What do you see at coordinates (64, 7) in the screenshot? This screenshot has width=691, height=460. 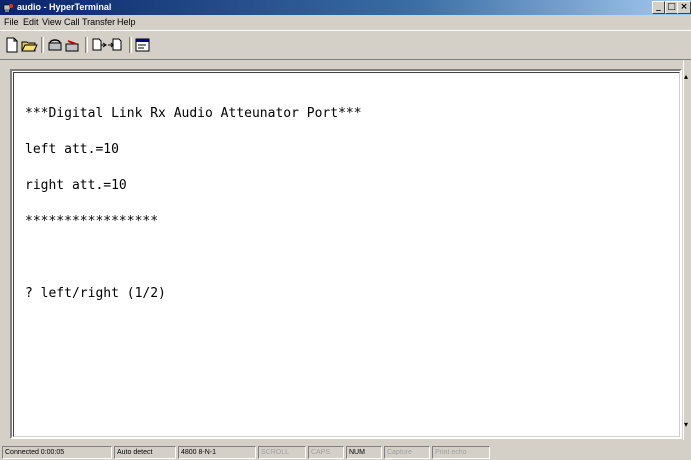 I see `window-title: audio - HyperTerminal` at bounding box center [64, 7].